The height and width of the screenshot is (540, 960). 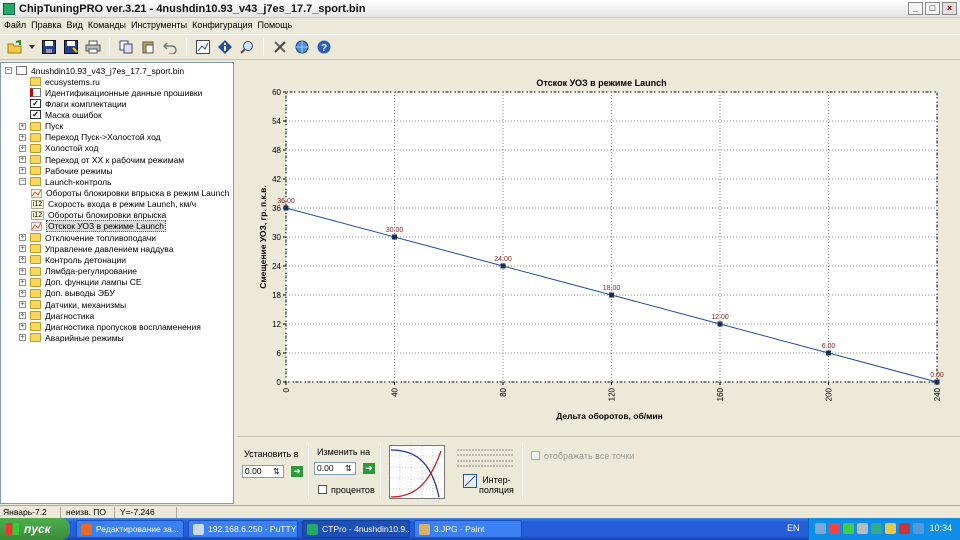 What do you see at coordinates (297, 471) in the screenshot?
I see `apply-set-button: ➜` at bounding box center [297, 471].